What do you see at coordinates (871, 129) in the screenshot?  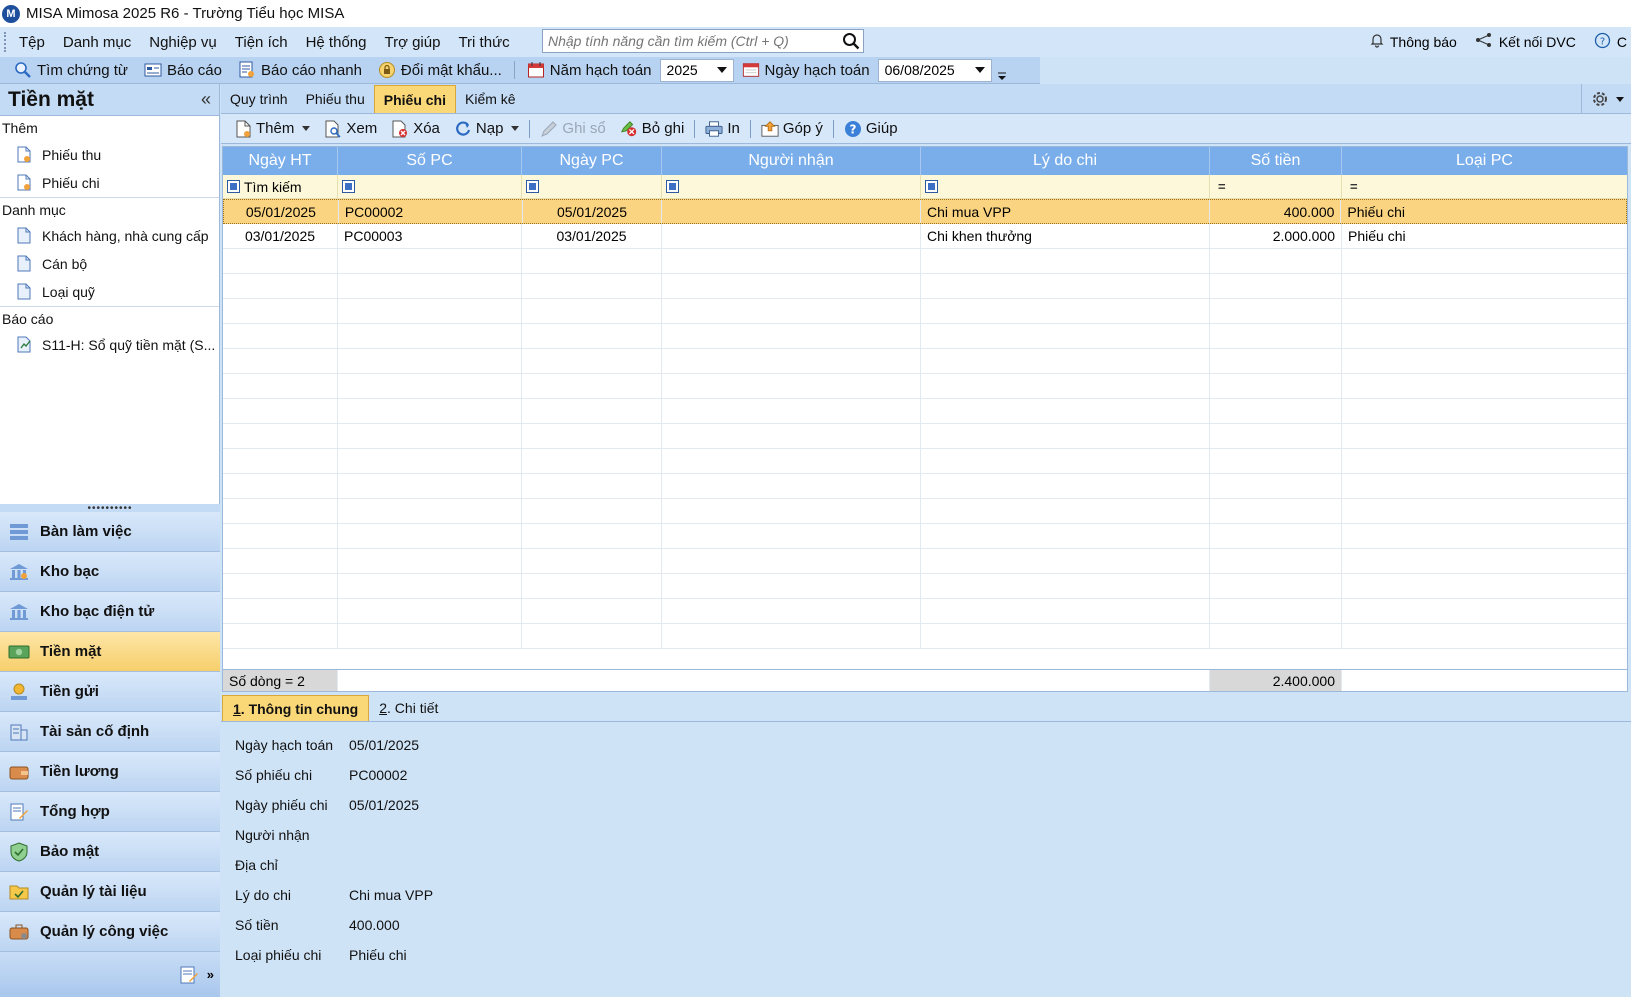 I see `help-action-button: ? Giúp` at bounding box center [871, 129].